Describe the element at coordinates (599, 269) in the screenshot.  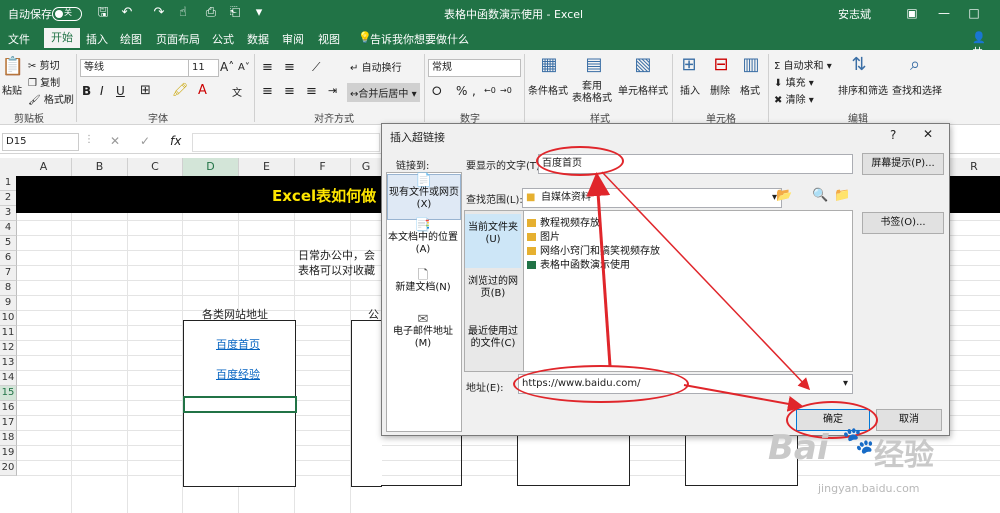
I see `arrow-to-display-text` at that location.